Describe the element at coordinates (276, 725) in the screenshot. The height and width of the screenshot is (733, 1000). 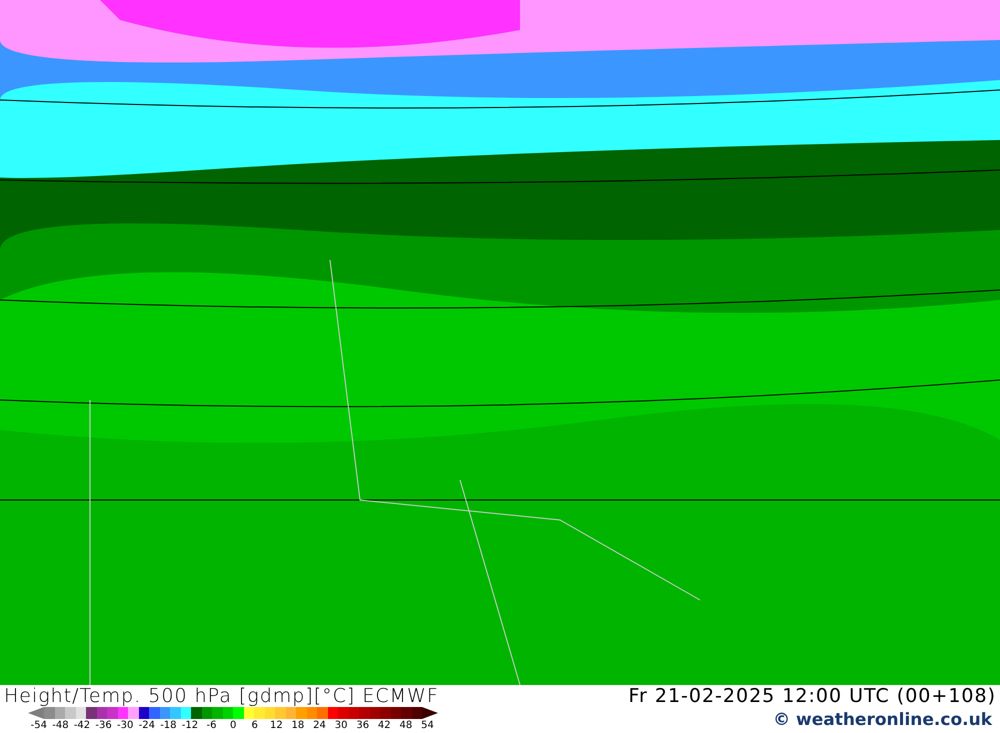
I see `scale-label: 12` at that location.